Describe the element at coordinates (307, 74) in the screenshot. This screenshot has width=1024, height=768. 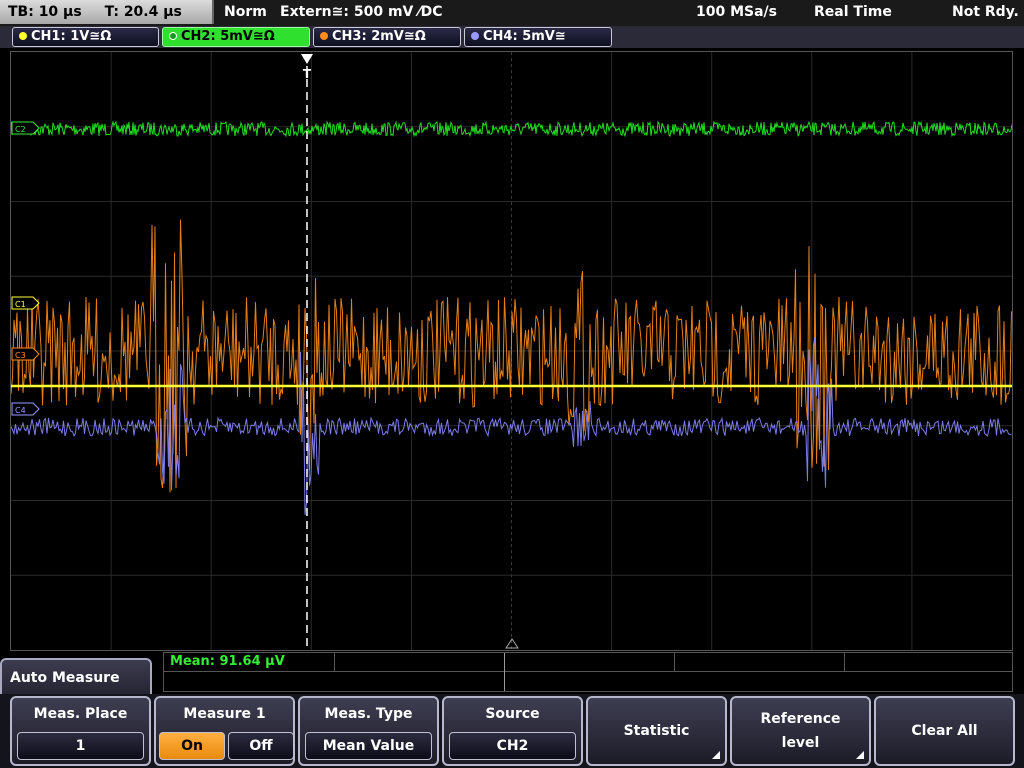
I see `trigger-marker: T` at that location.